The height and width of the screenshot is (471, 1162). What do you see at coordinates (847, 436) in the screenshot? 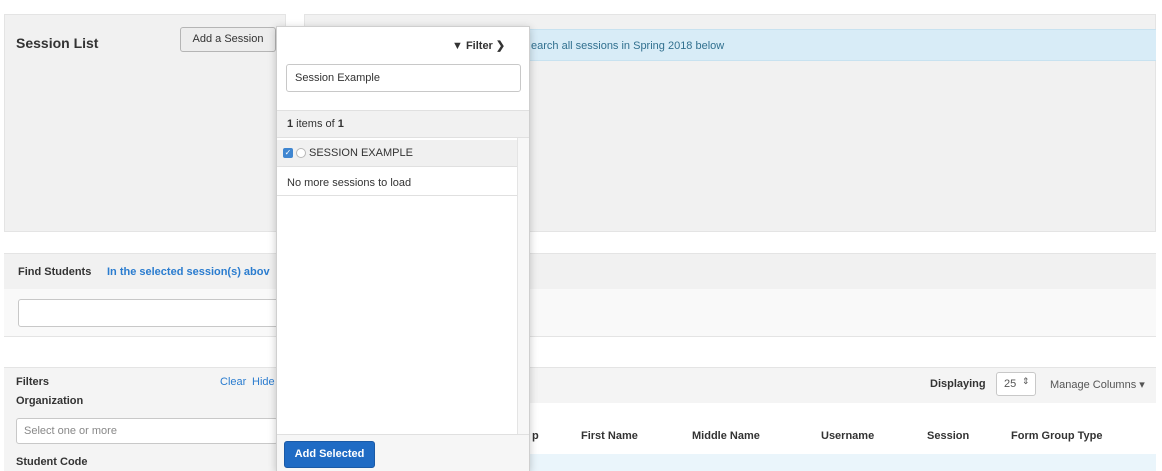
I see `column-header-username: Username` at bounding box center [847, 436].